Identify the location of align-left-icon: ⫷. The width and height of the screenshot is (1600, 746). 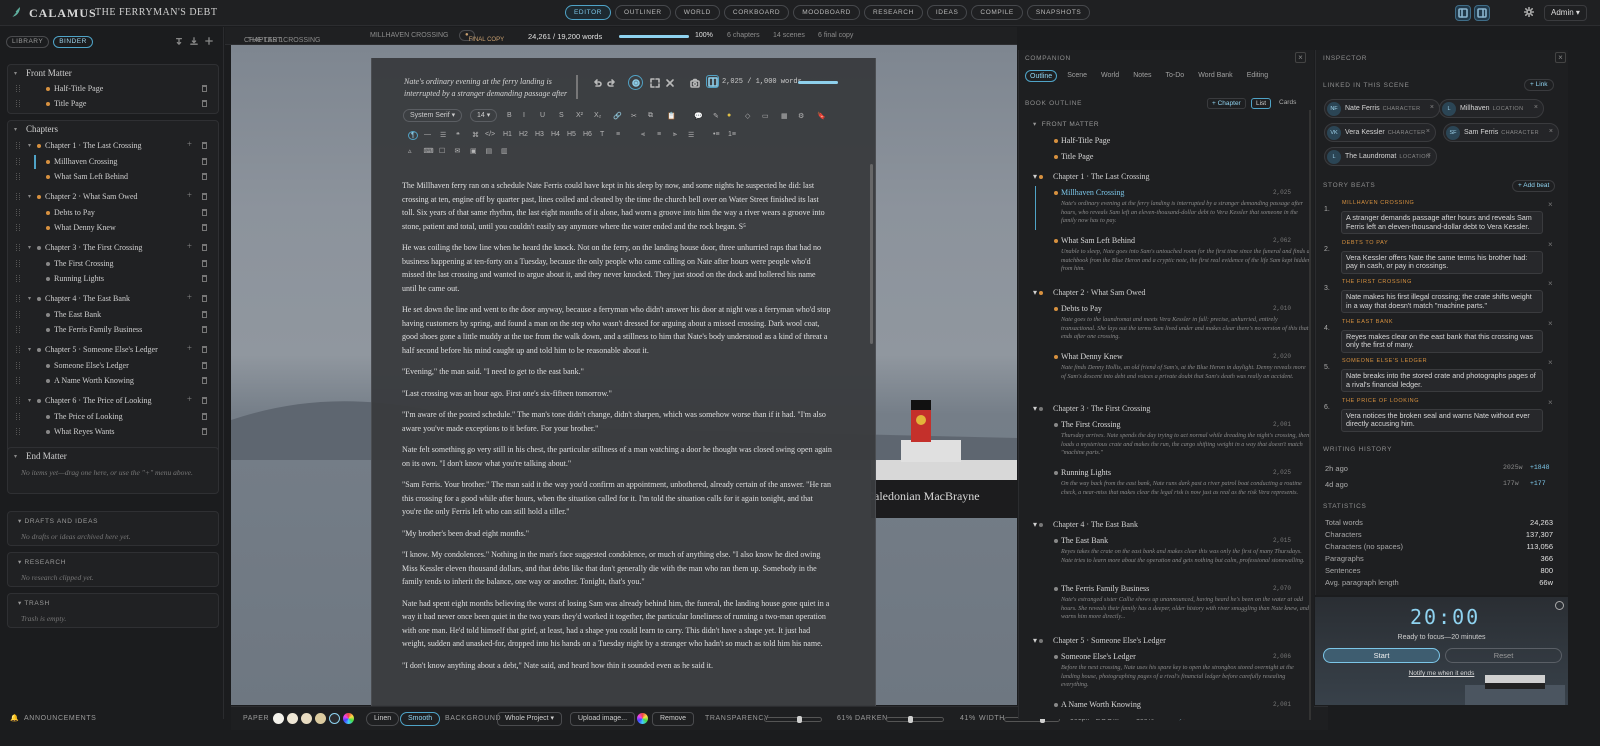
(643, 135).